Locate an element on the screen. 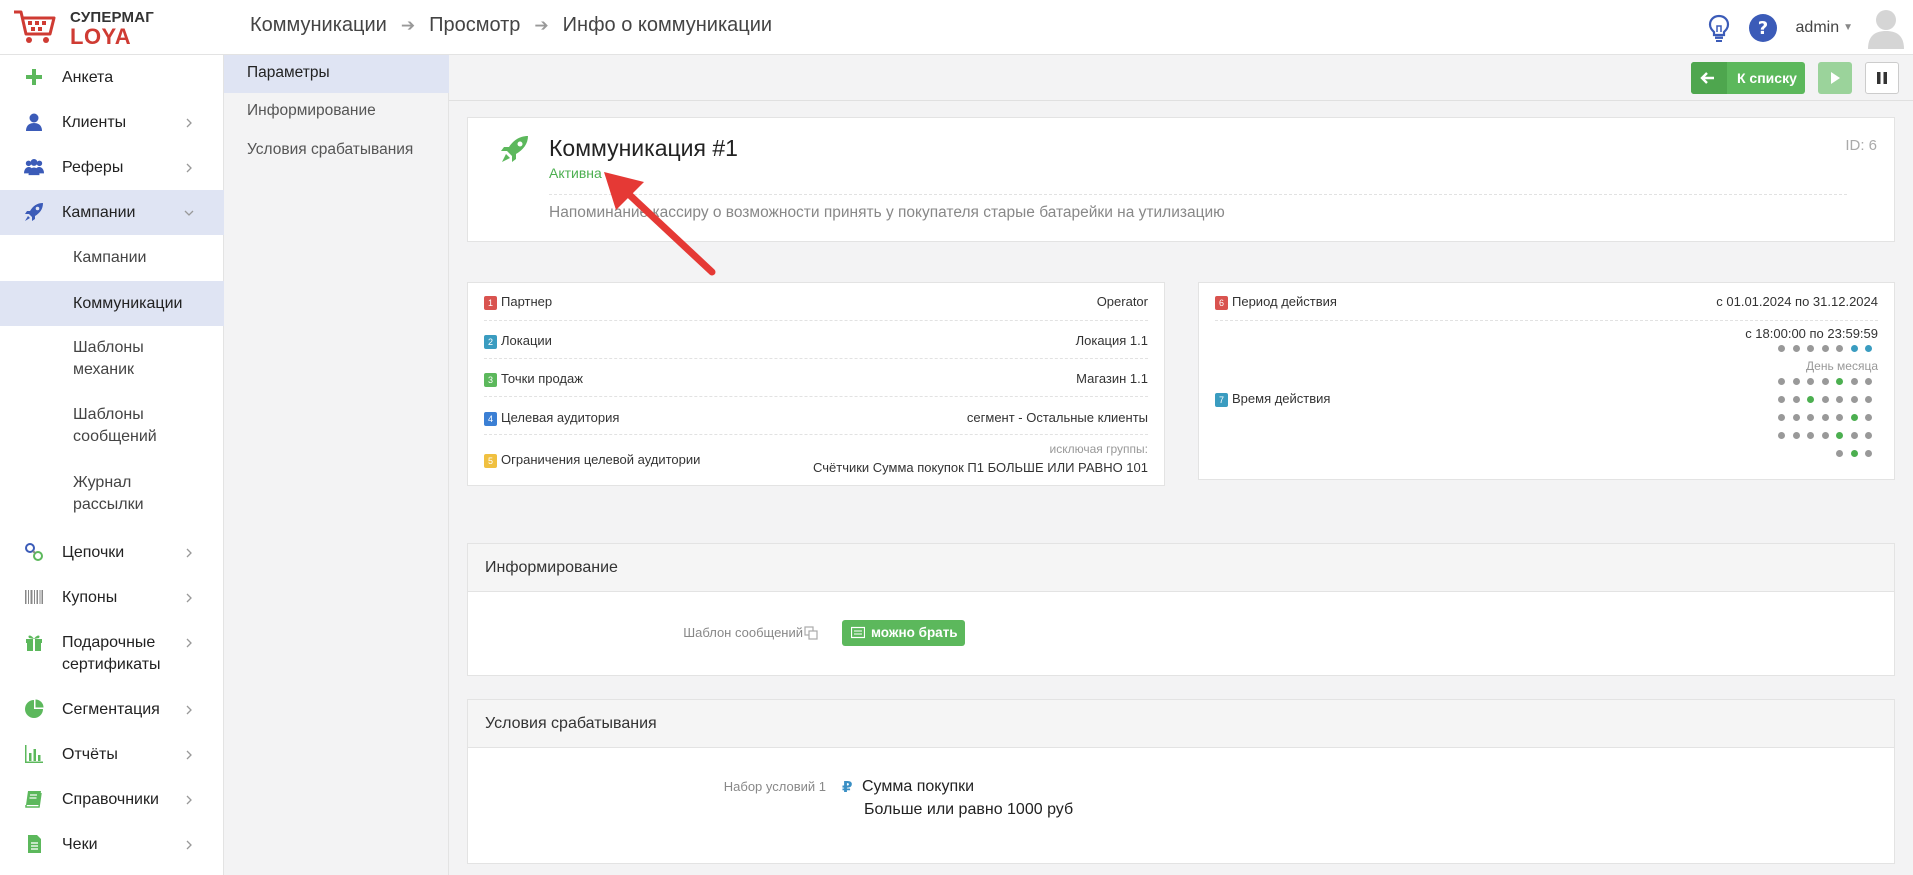  logo: СУПЕРМАГ LOYA is located at coordinates (112, 28).